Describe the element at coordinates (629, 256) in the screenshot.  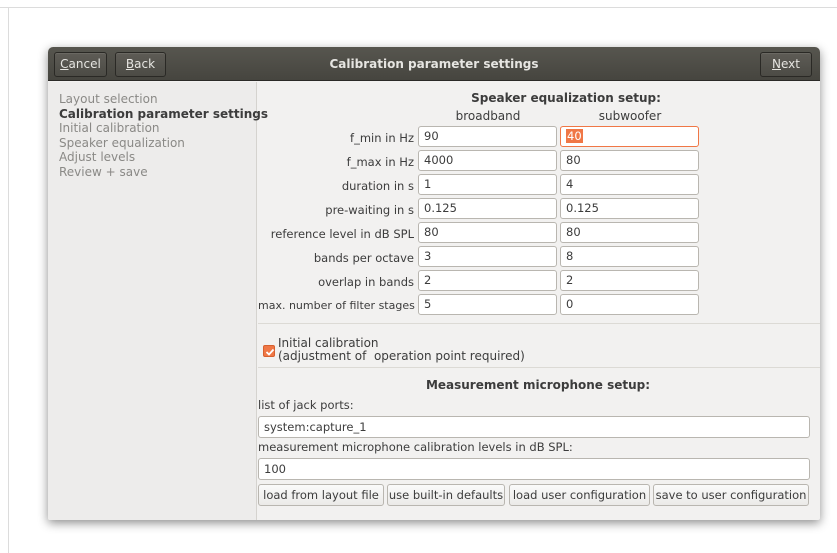
I see `bands-per-octave-subwoofer-field: 8` at that location.